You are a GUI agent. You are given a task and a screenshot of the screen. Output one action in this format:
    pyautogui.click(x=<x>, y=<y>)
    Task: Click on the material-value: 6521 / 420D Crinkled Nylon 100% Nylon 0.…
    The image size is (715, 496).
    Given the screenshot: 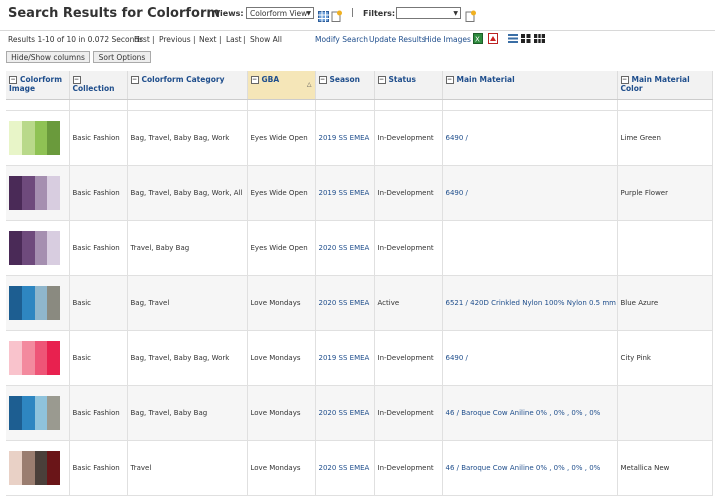 What is the action you would take?
    pyautogui.click(x=531, y=303)
    